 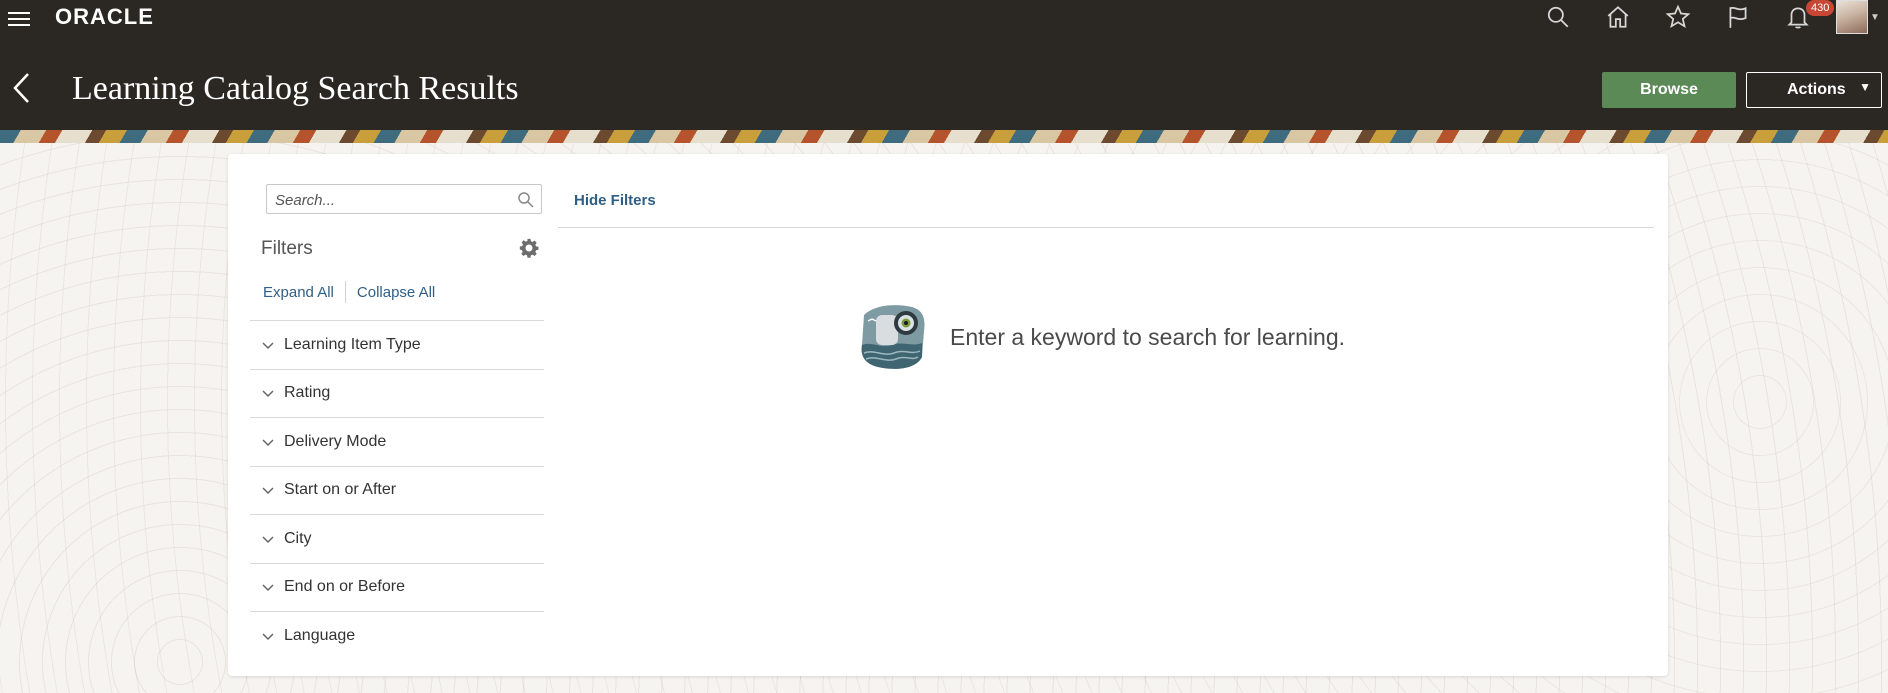 I want to click on filter-end-on-or-before: End on or Before, so click(x=397, y=588).